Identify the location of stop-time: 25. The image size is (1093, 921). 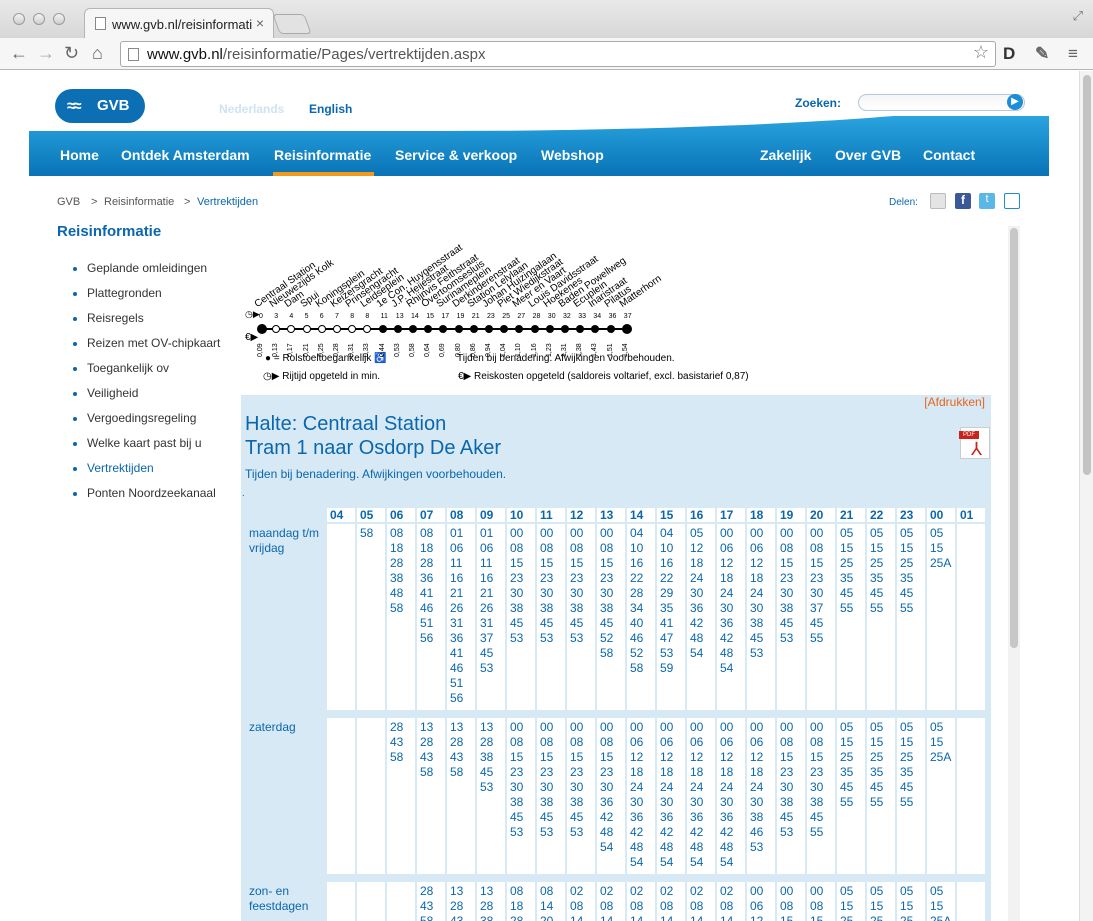
(506, 316).